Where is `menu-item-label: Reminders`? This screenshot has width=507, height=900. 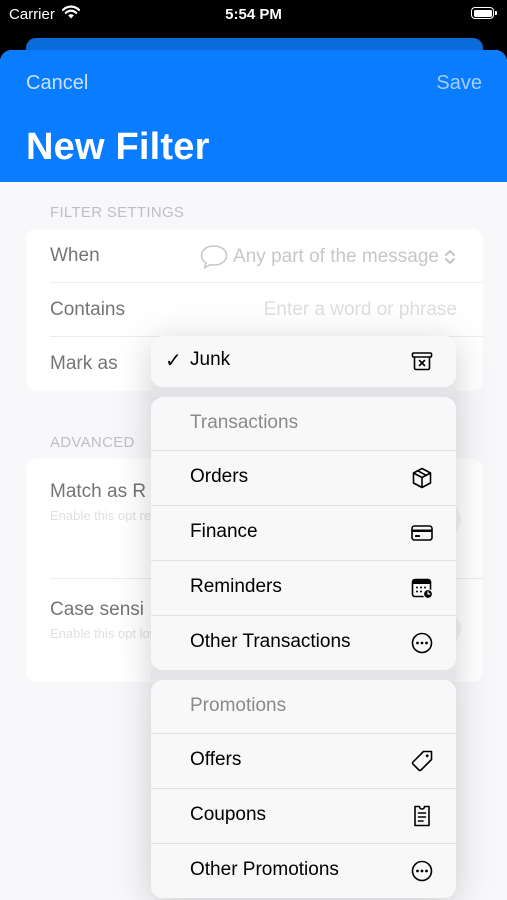
menu-item-label: Reminders is located at coordinates (236, 586).